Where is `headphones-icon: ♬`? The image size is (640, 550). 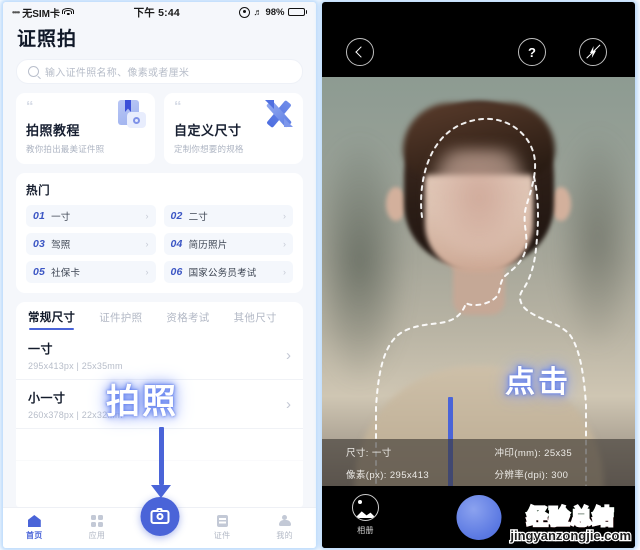
headphones-icon: ♬ is located at coordinates (258, 12).